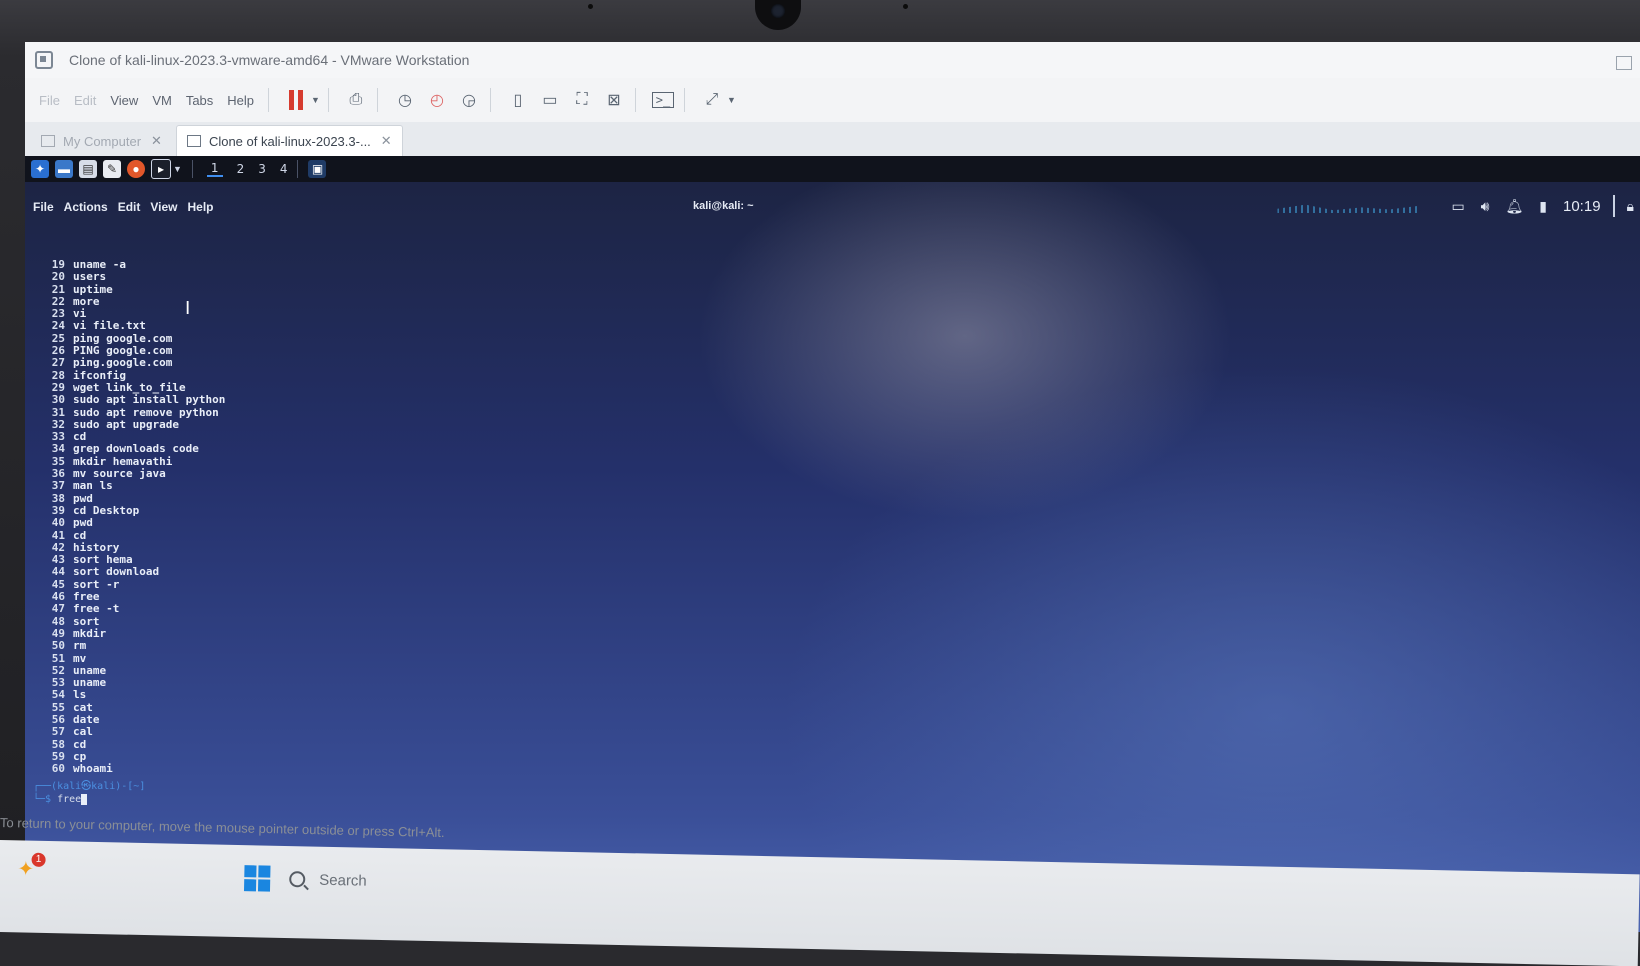 The width and height of the screenshot is (1640, 966). What do you see at coordinates (38, 859) in the screenshot?
I see `notification-badge: 1` at bounding box center [38, 859].